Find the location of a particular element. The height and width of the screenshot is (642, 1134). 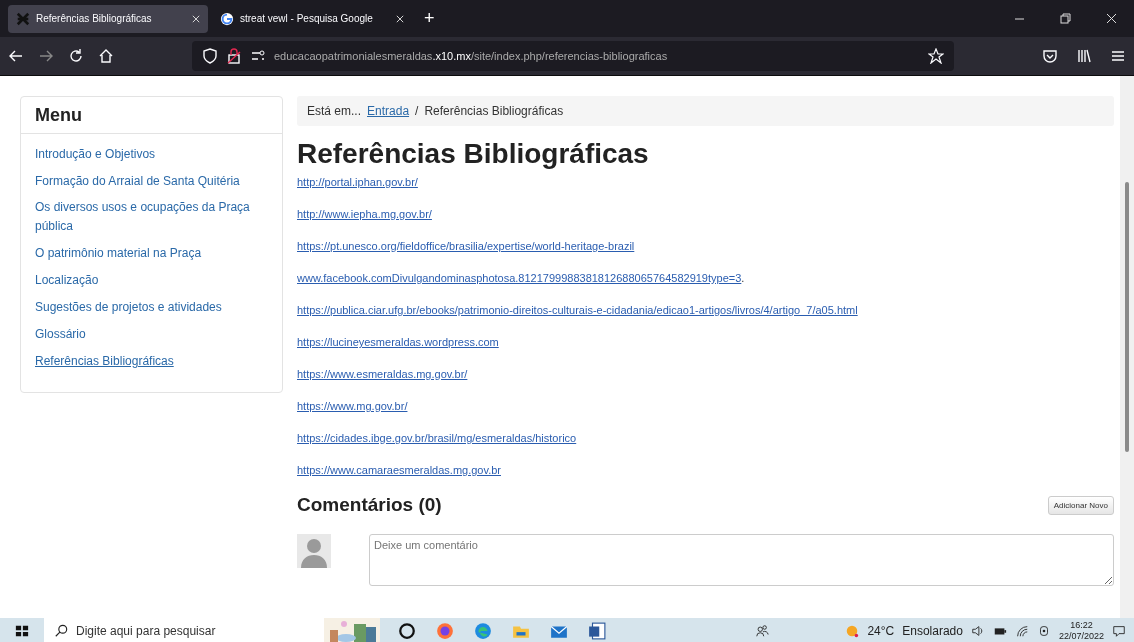

menu-link: Os diversos usos e ocupações da Praça pública is located at coordinates (151, 217).